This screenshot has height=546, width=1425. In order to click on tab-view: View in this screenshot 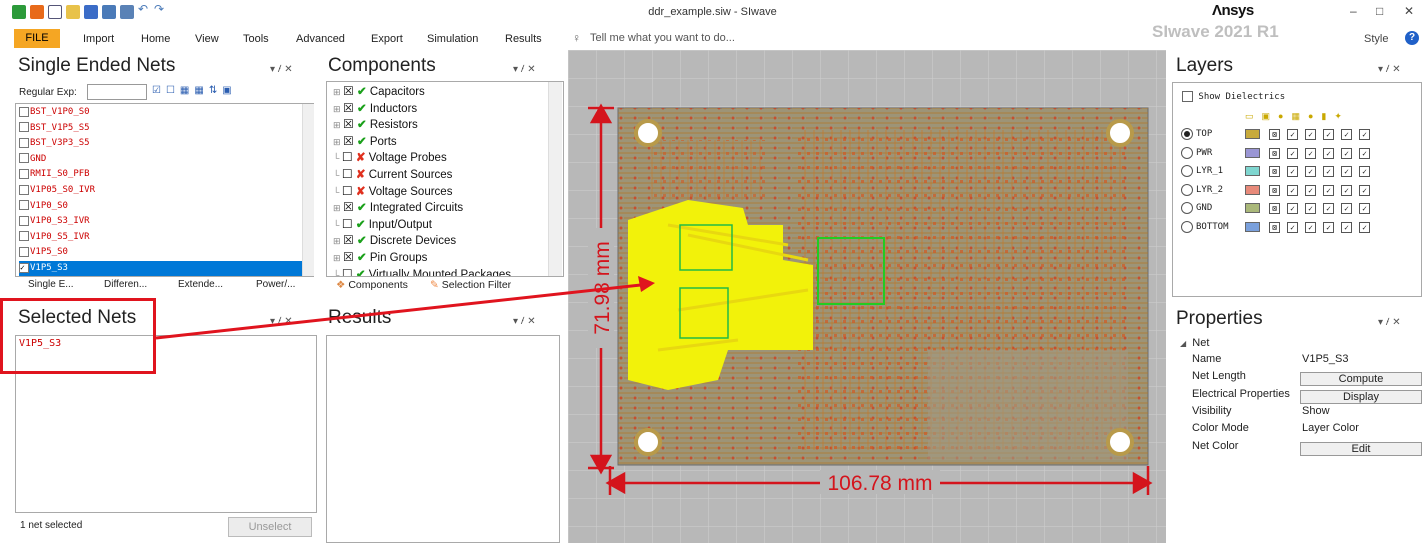, I will do `click(207, 39)`.